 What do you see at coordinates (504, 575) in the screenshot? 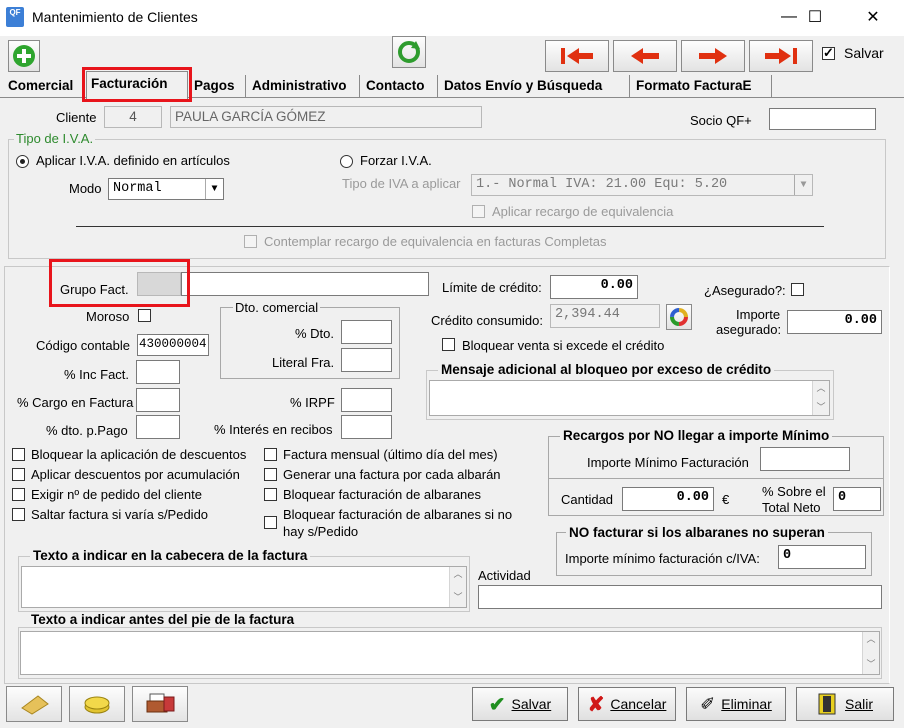
I see `actividad-label: Actividad` at bounding box center [504, 575].